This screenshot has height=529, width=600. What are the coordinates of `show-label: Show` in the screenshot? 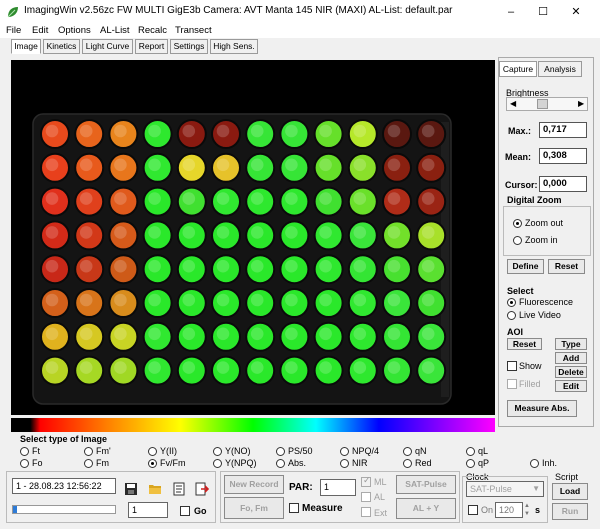 It's located at (530, 366).